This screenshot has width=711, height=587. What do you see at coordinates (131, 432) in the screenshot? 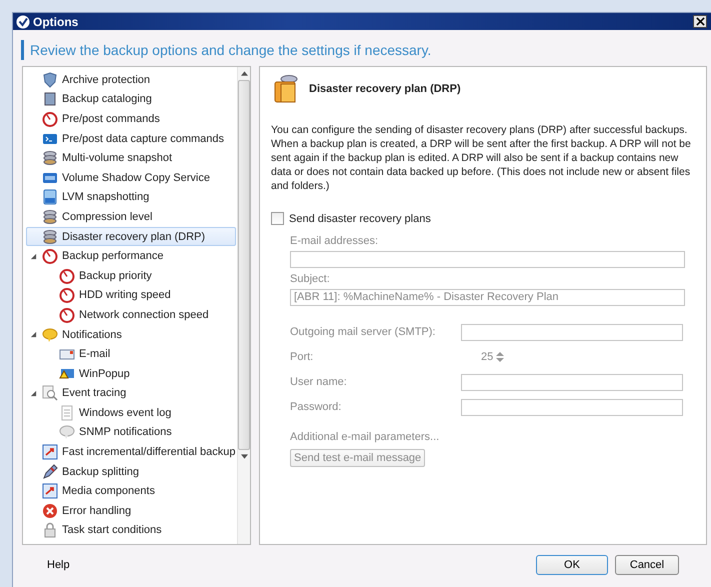
I see `tree-item: SNMP notifications` at bounding box center [131, 432].